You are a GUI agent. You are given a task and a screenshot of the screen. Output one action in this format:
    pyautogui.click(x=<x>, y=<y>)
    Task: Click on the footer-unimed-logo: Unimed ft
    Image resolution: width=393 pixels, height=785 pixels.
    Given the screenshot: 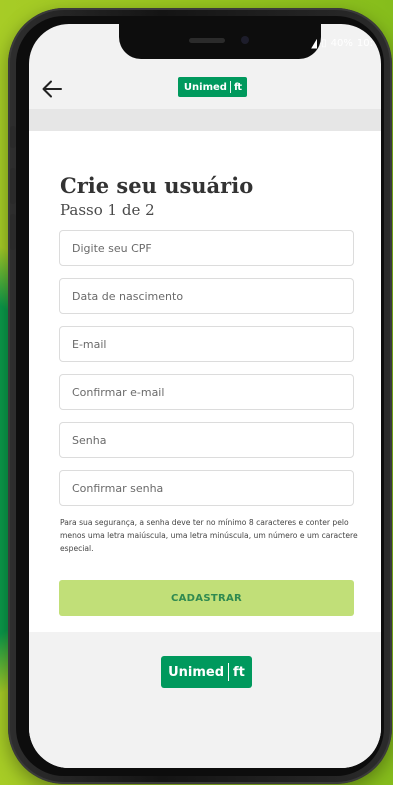 What is the action you would take?
    pyautogui.click(x=206, y=672)
    